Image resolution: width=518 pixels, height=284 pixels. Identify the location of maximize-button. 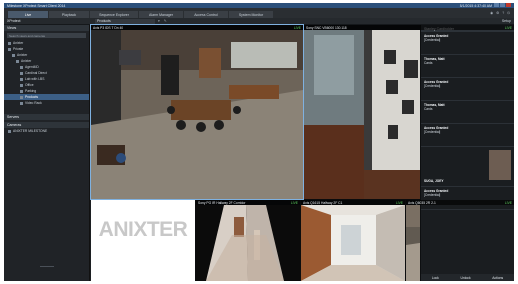
(502, 5).